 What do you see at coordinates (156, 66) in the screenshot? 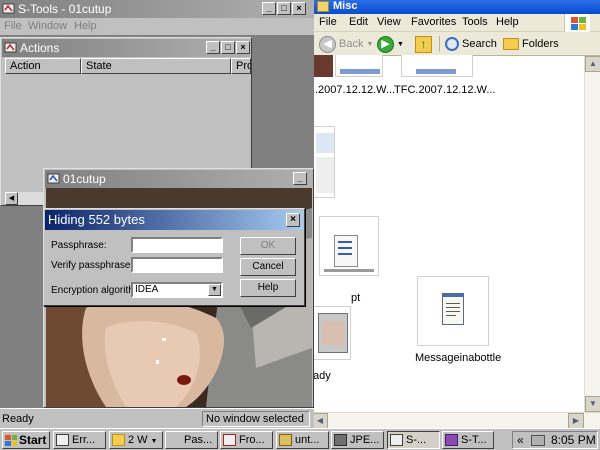
I see `column-header-state: State` at bounding box center [156, 66].